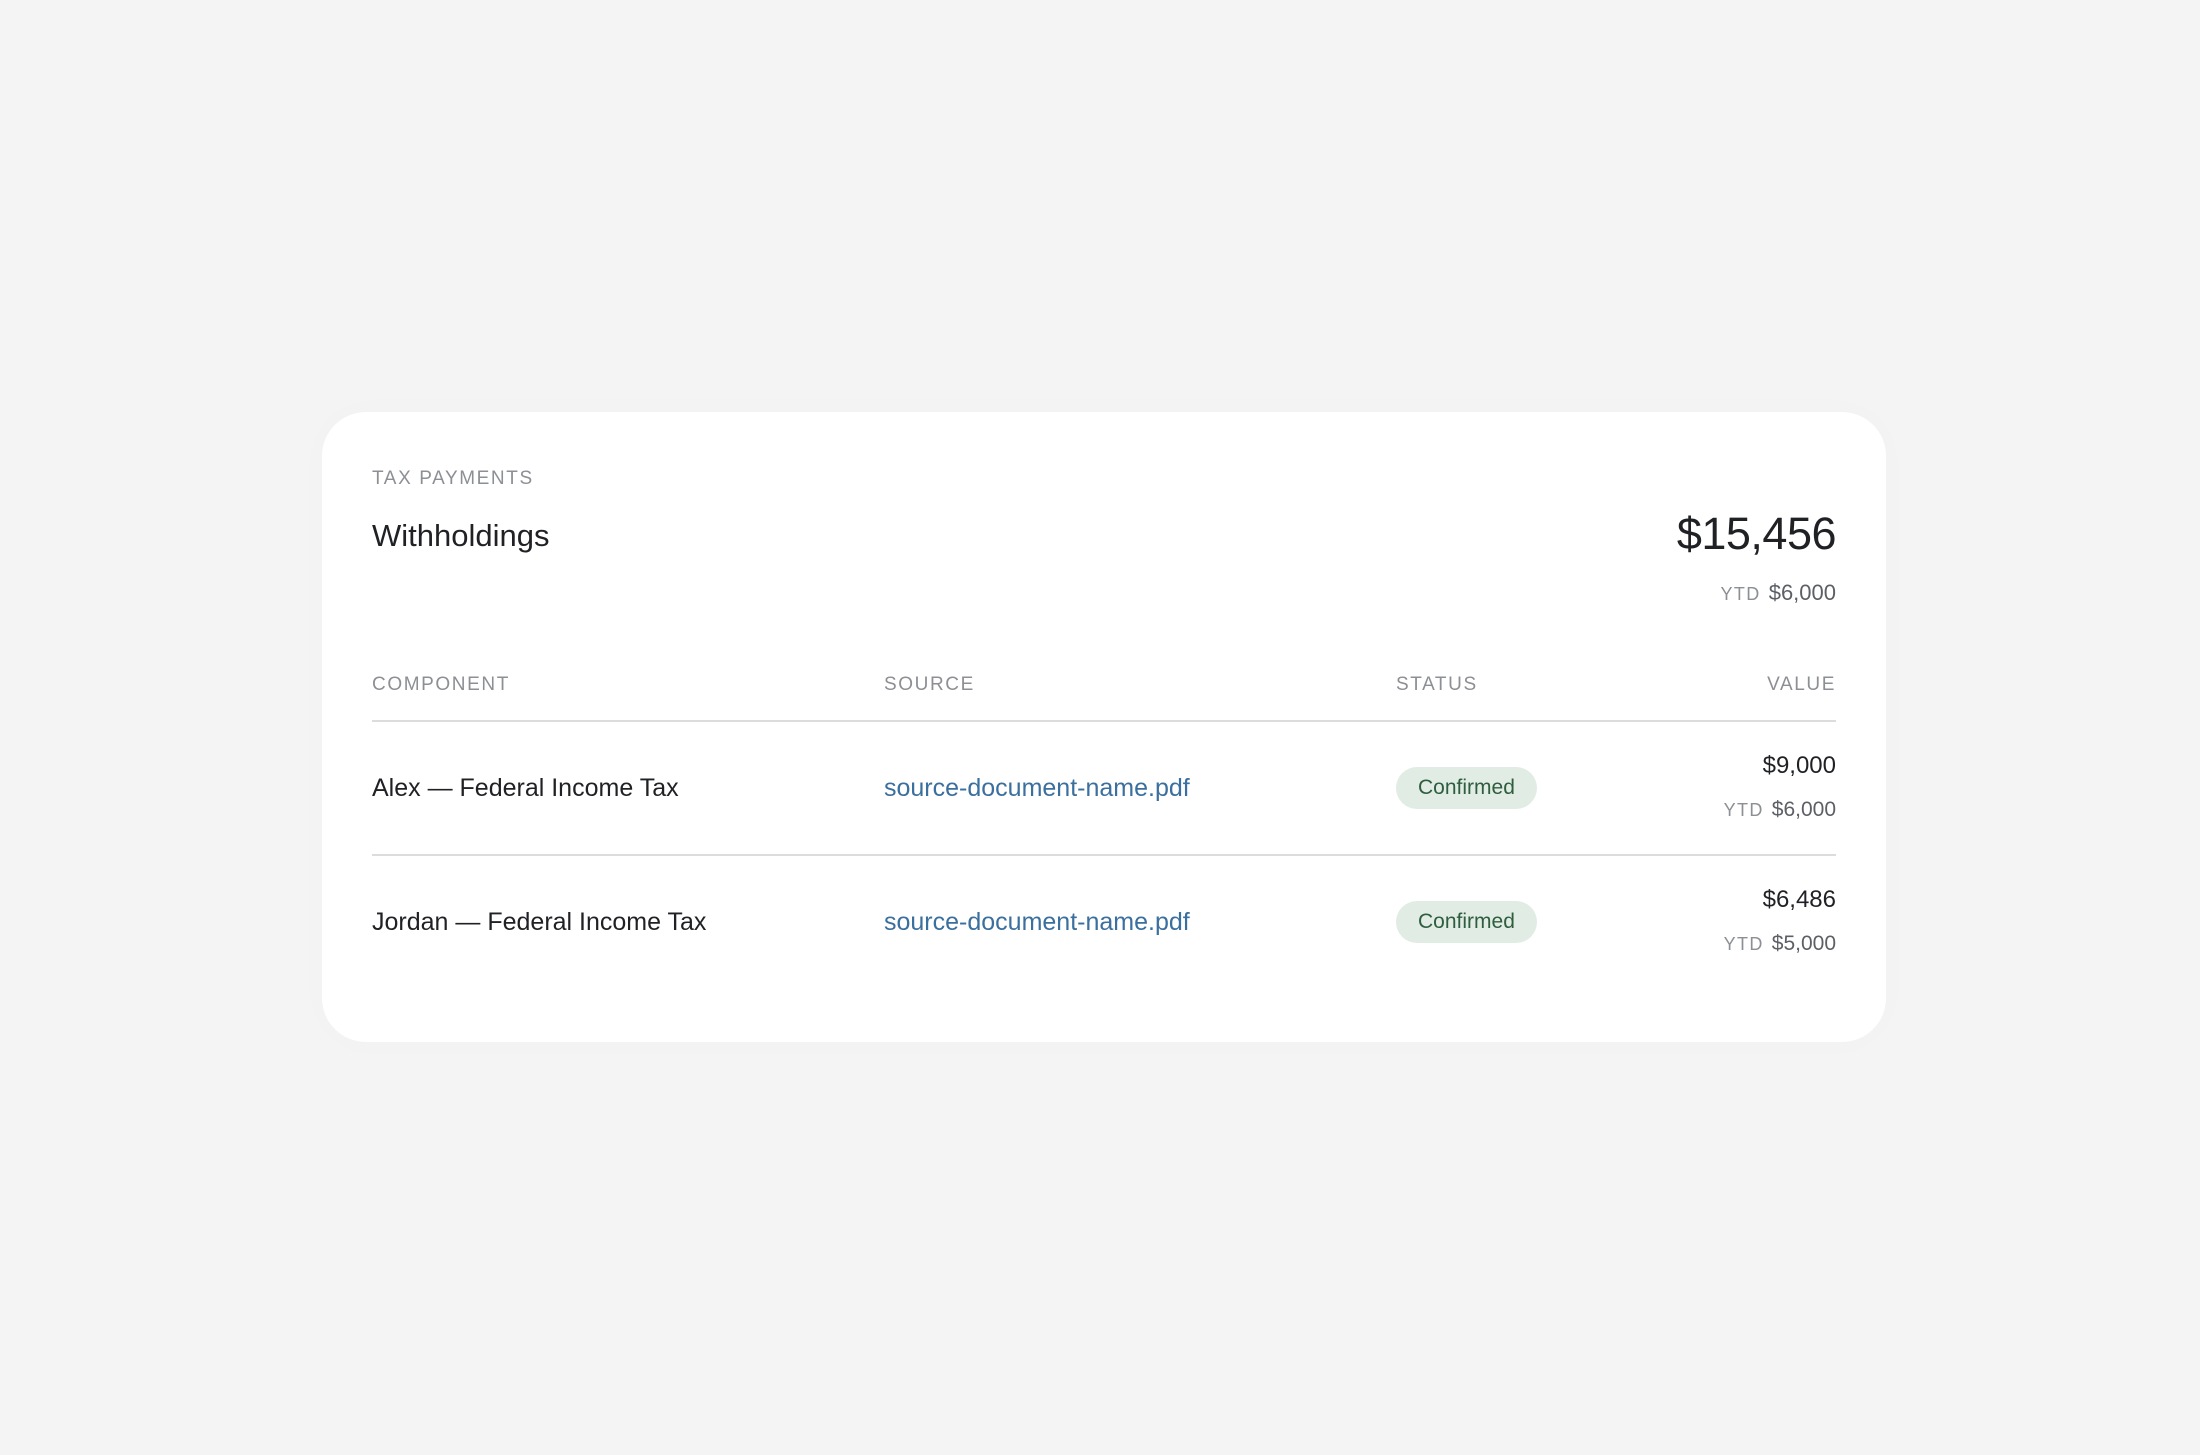 The height and width of the screenshot is (1455, 2200). I want to click on component-cell: Jordan — Federal Income Tax, so click(539, 922).